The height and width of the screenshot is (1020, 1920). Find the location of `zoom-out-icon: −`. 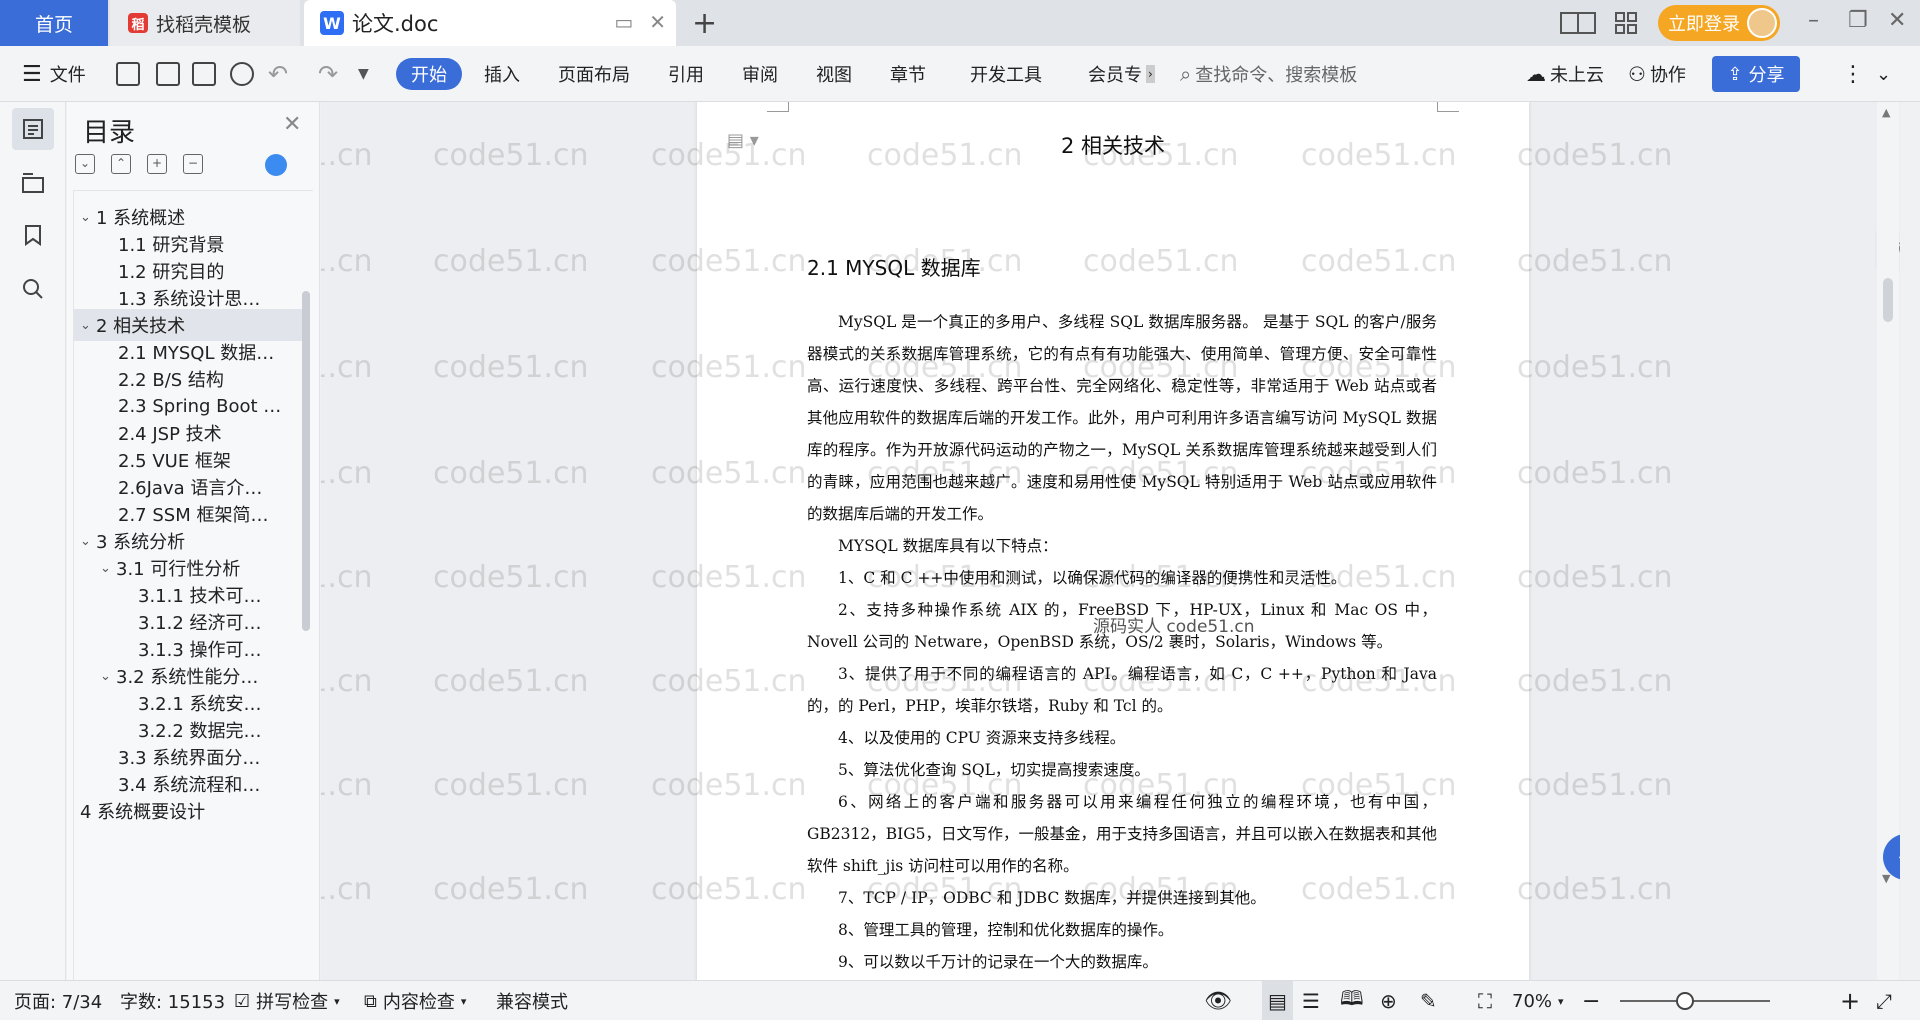

zoom-out-icon: − is located at coordinates (1591, 1000).